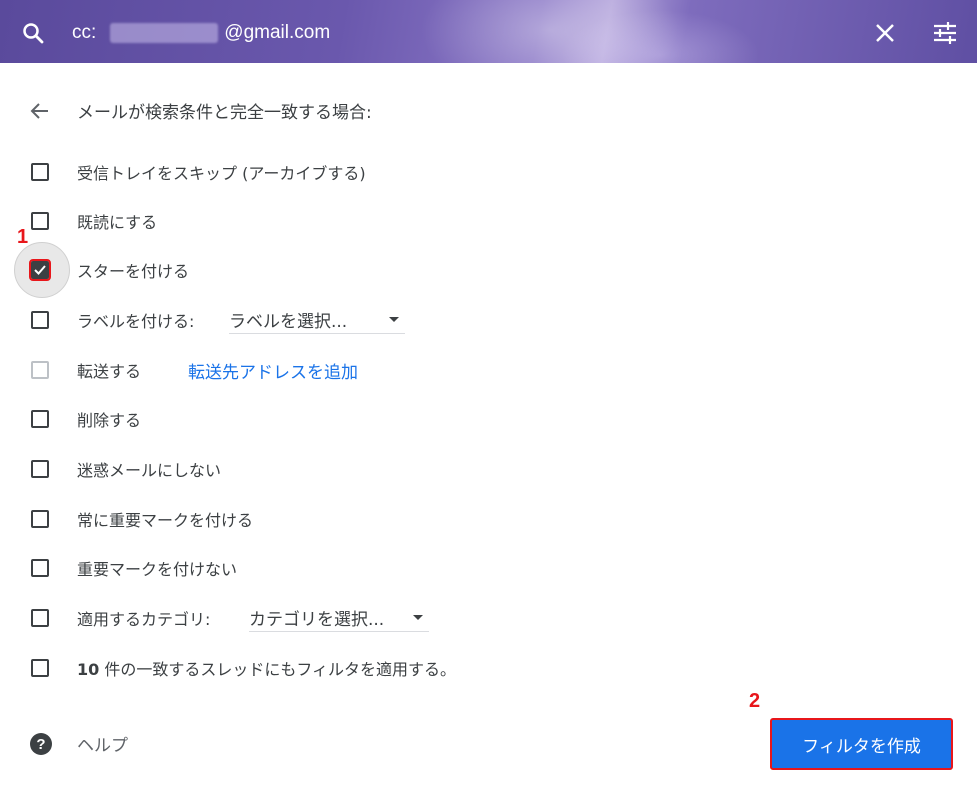 The image size is (977, 800). Describe the element at coordinates (273, 370) in the screenshot. I see `add-forwarding-address-link: 転送先アドレスを追加` at that location.